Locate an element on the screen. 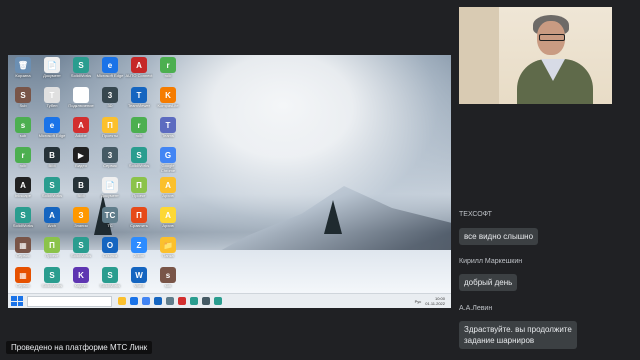 This screenshot has width=640, height=360. desktop-icon-label: Сравнить is located at coordinates (139, 225).